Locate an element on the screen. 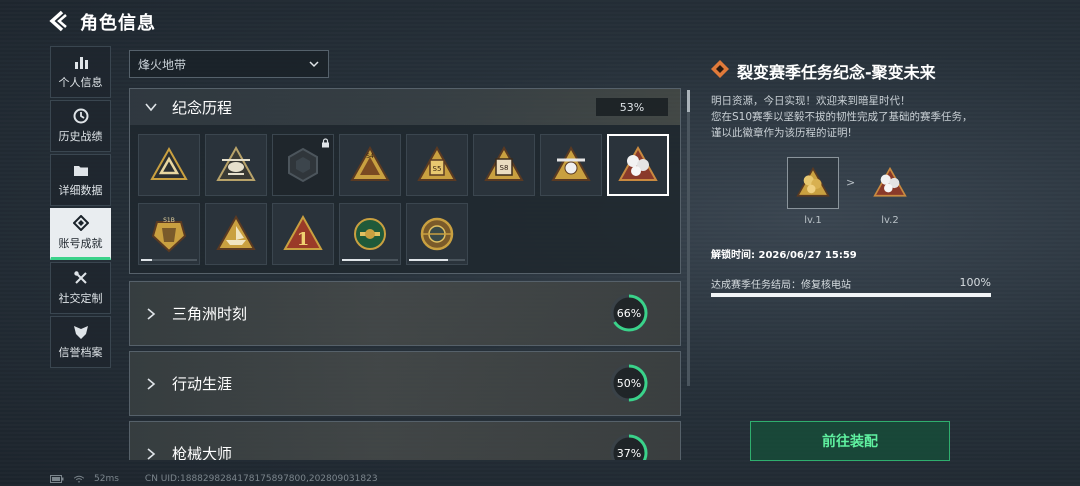 Image resolution: width=1080 pixels, height=486 pixels. task-percent: 100% is located at coordinates (975, 282).